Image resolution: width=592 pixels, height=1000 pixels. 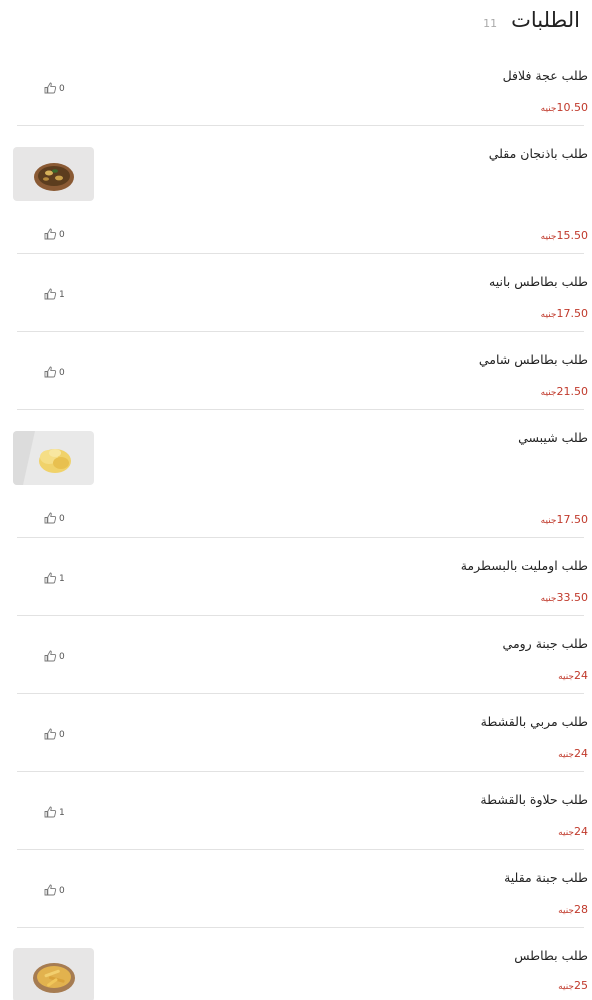 I want to click on list-item: طلب شيبسي 0 17.50جنيه, so click(x=300, y=474).